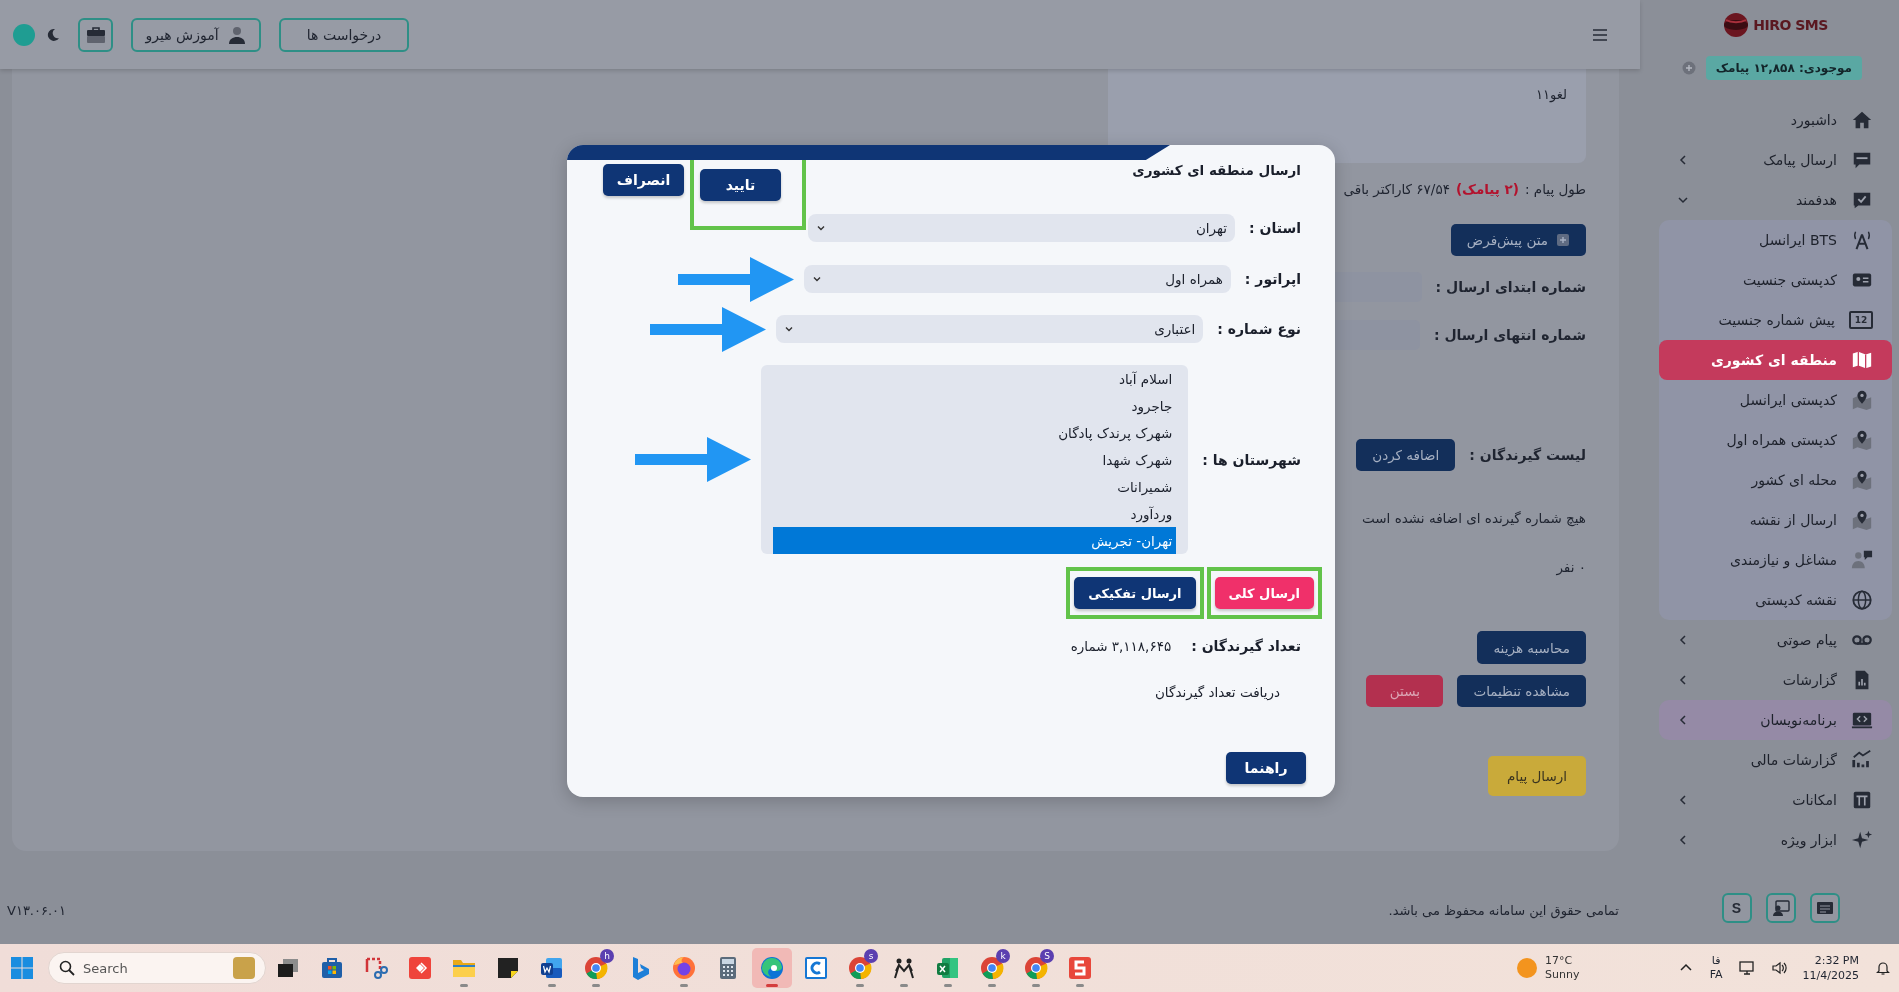  What do you see at coordinates (596, 968) in the screenshot?
I see `taskbar-app: h` at bounding box center [596, 968].